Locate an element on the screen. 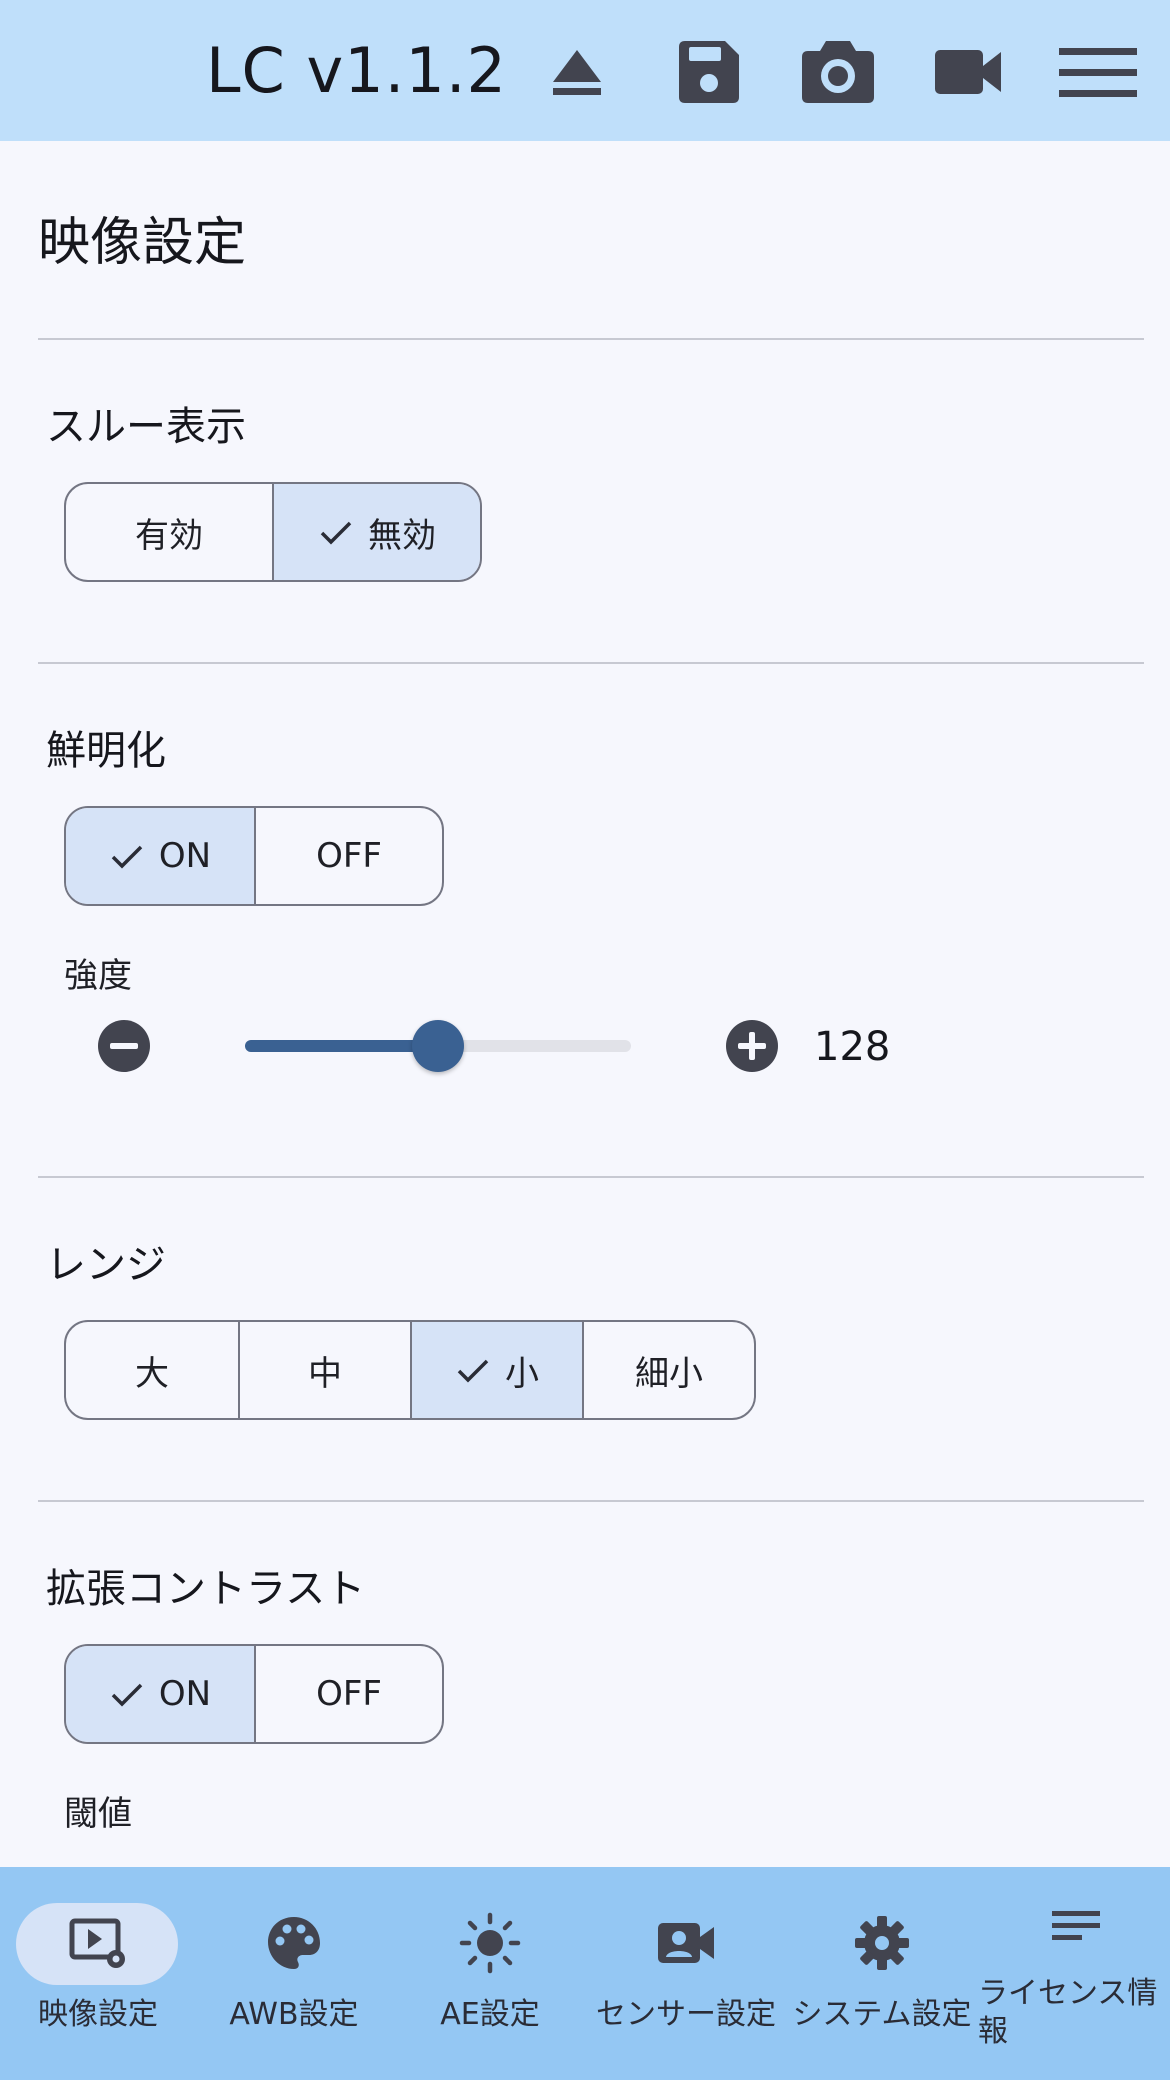 The height and width of the screenshot is (2080, 1170). minus-circle-icon is located at coordinates (124, 1046).